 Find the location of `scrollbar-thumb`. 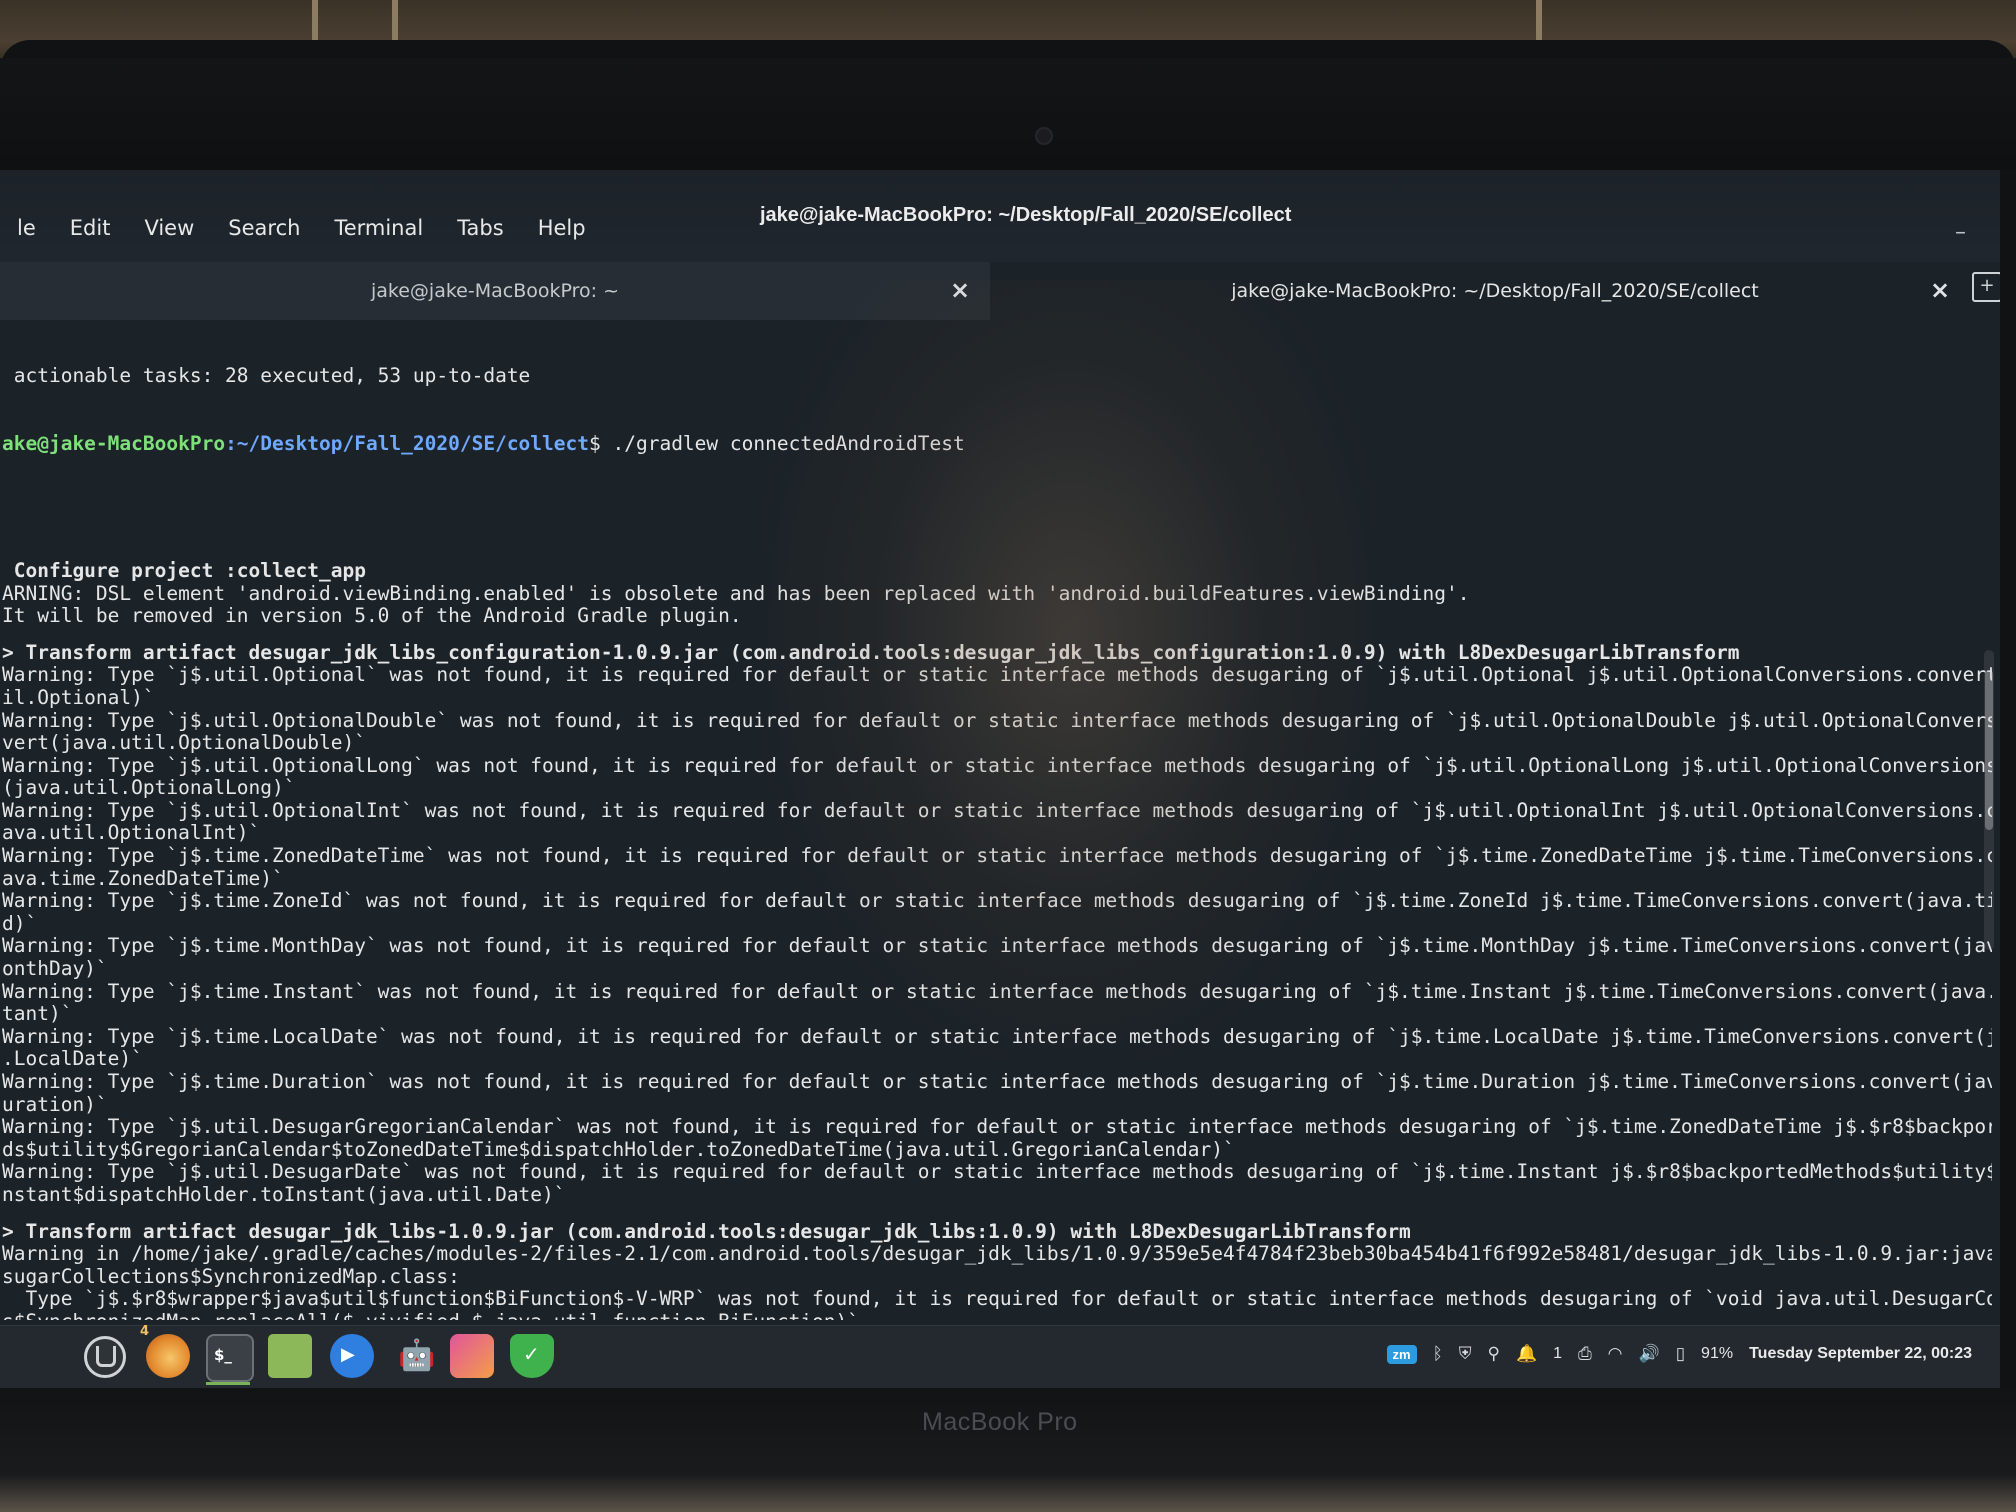

scrollbar-thumb is located at coordinates (1989, 750).